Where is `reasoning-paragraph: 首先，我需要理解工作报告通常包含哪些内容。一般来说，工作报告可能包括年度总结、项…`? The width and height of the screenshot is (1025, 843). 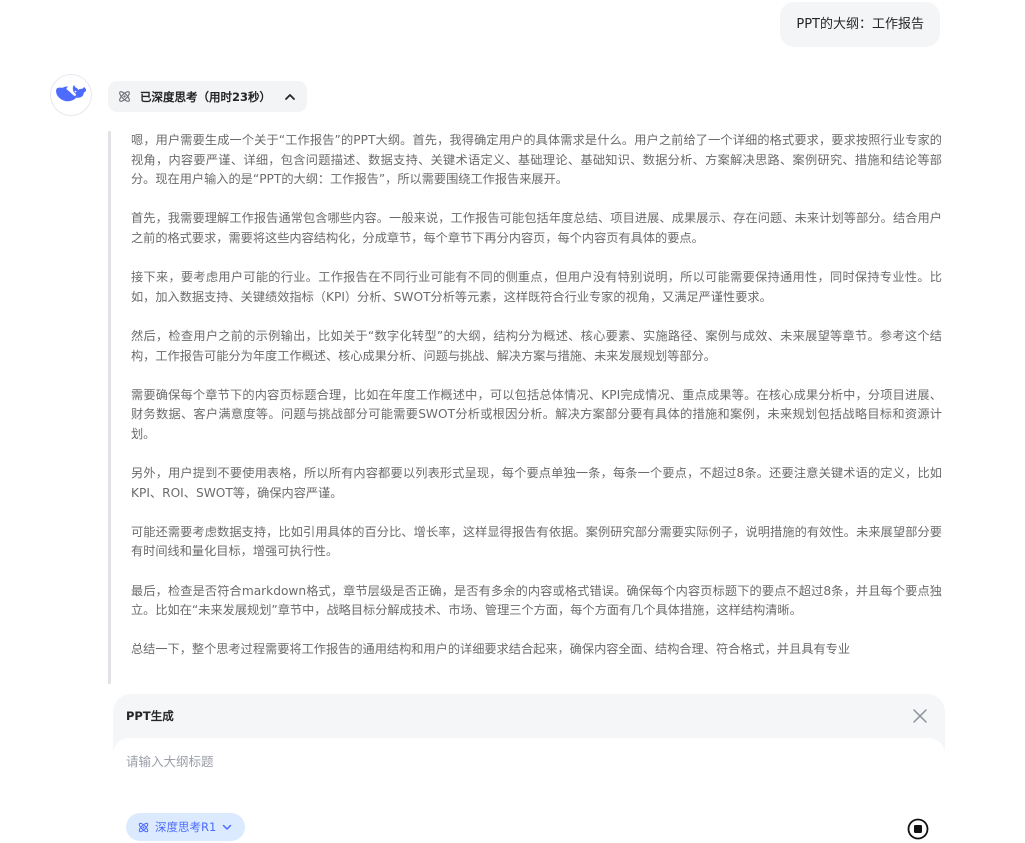 reasoning-paragraph: 首先，我需要理解工作报告通常包含哪些内容。一般来说，工作报告可能包括年度总结、项… is located at coordinates (536, 228).